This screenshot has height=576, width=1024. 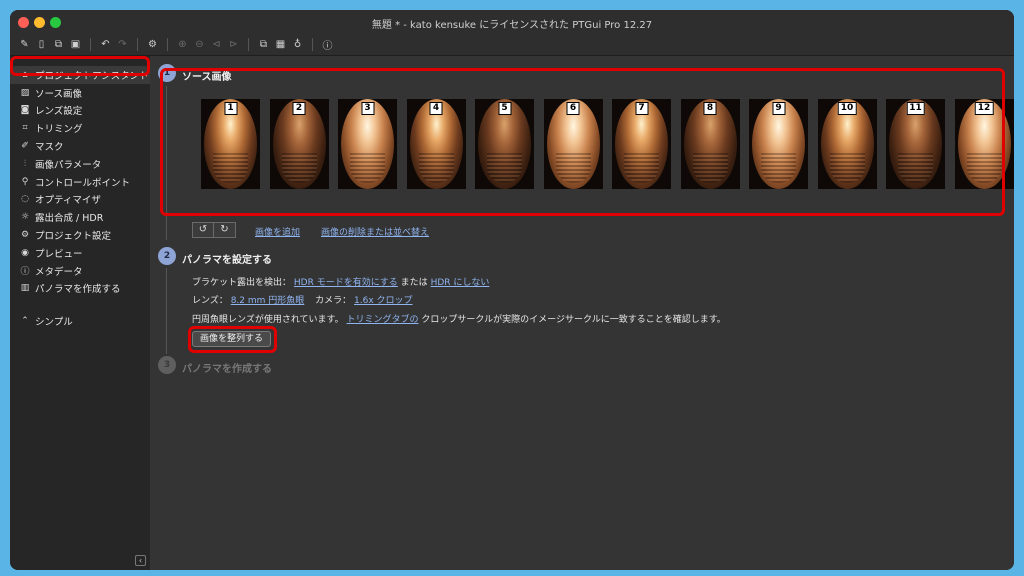 What do you see at coordinates (25, 288) in the screenshot?
I see `panorama-icon: ▥` at bounding box center [25, 288].